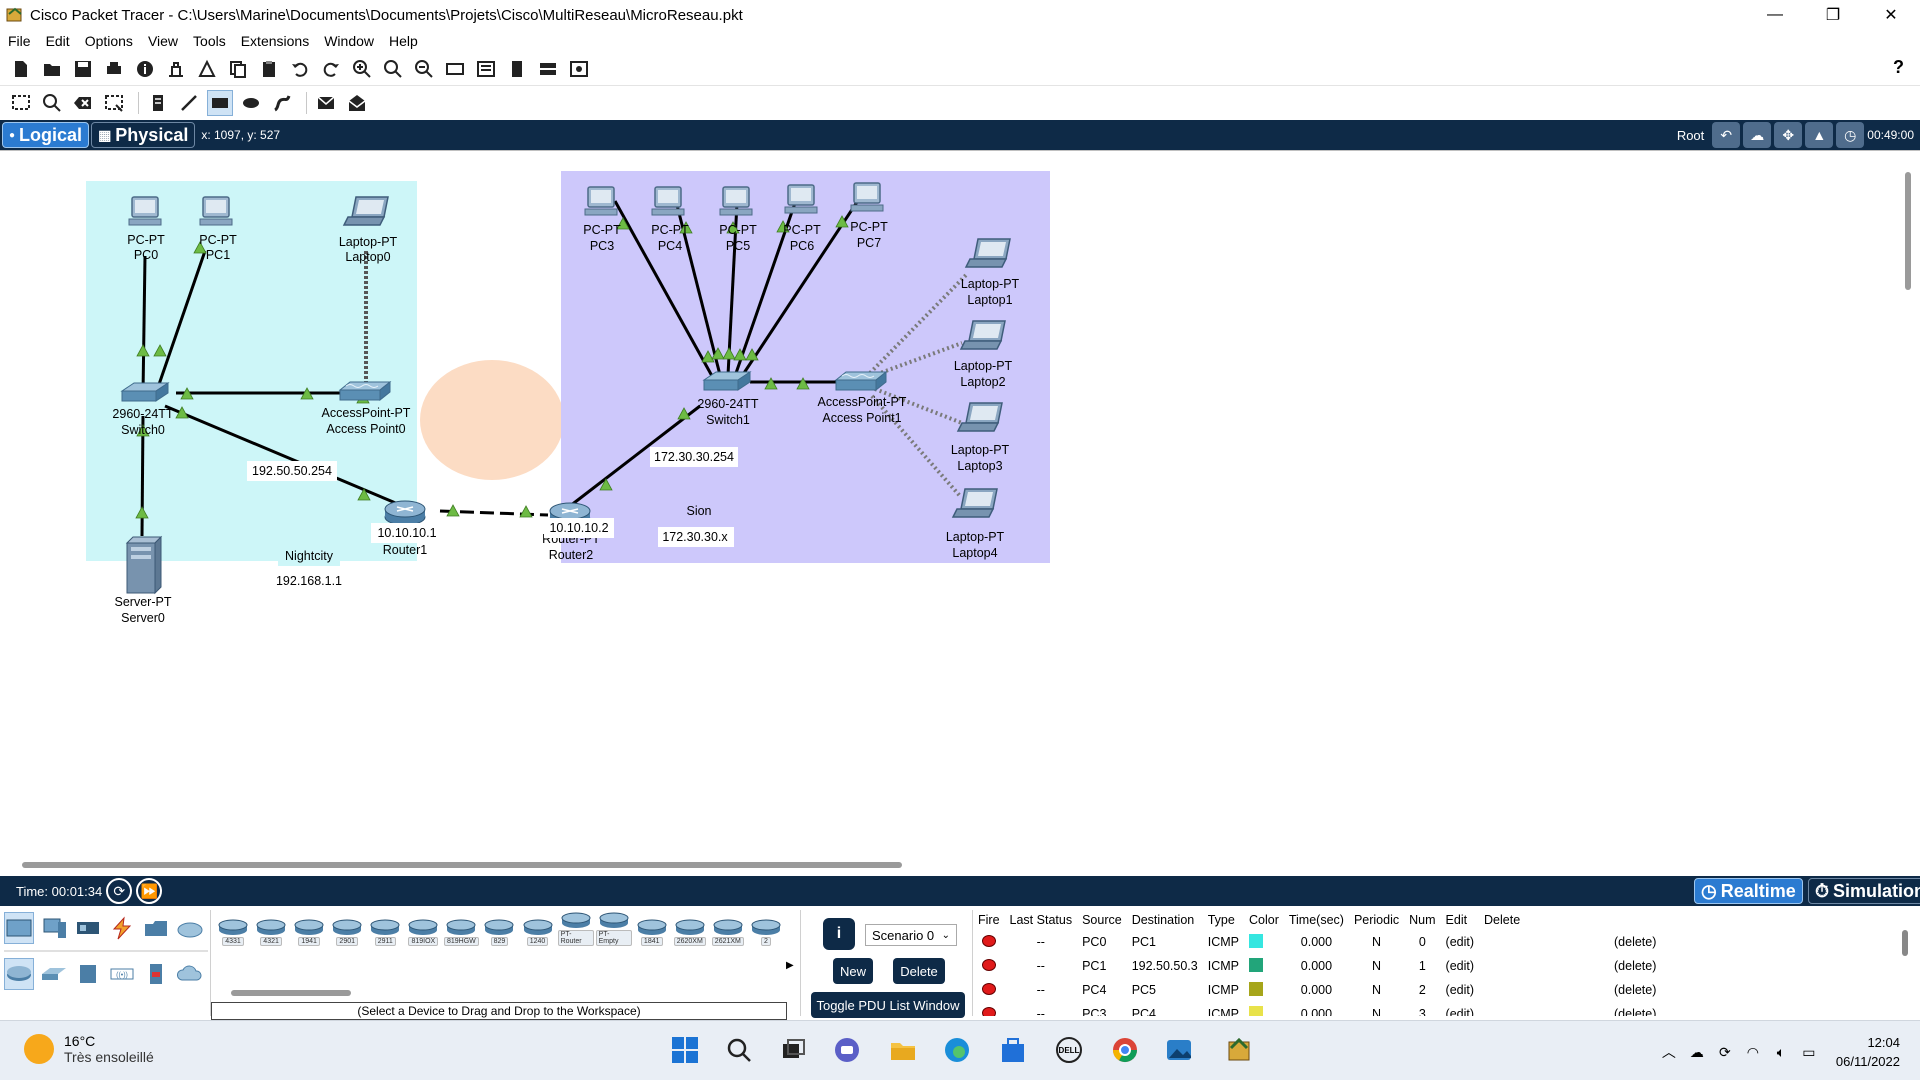 The image size is (1920, 1080). What do you see at coordinates (145, 211) in the screenshot?
I see `device-pc0` at bounding box center [145, 211].